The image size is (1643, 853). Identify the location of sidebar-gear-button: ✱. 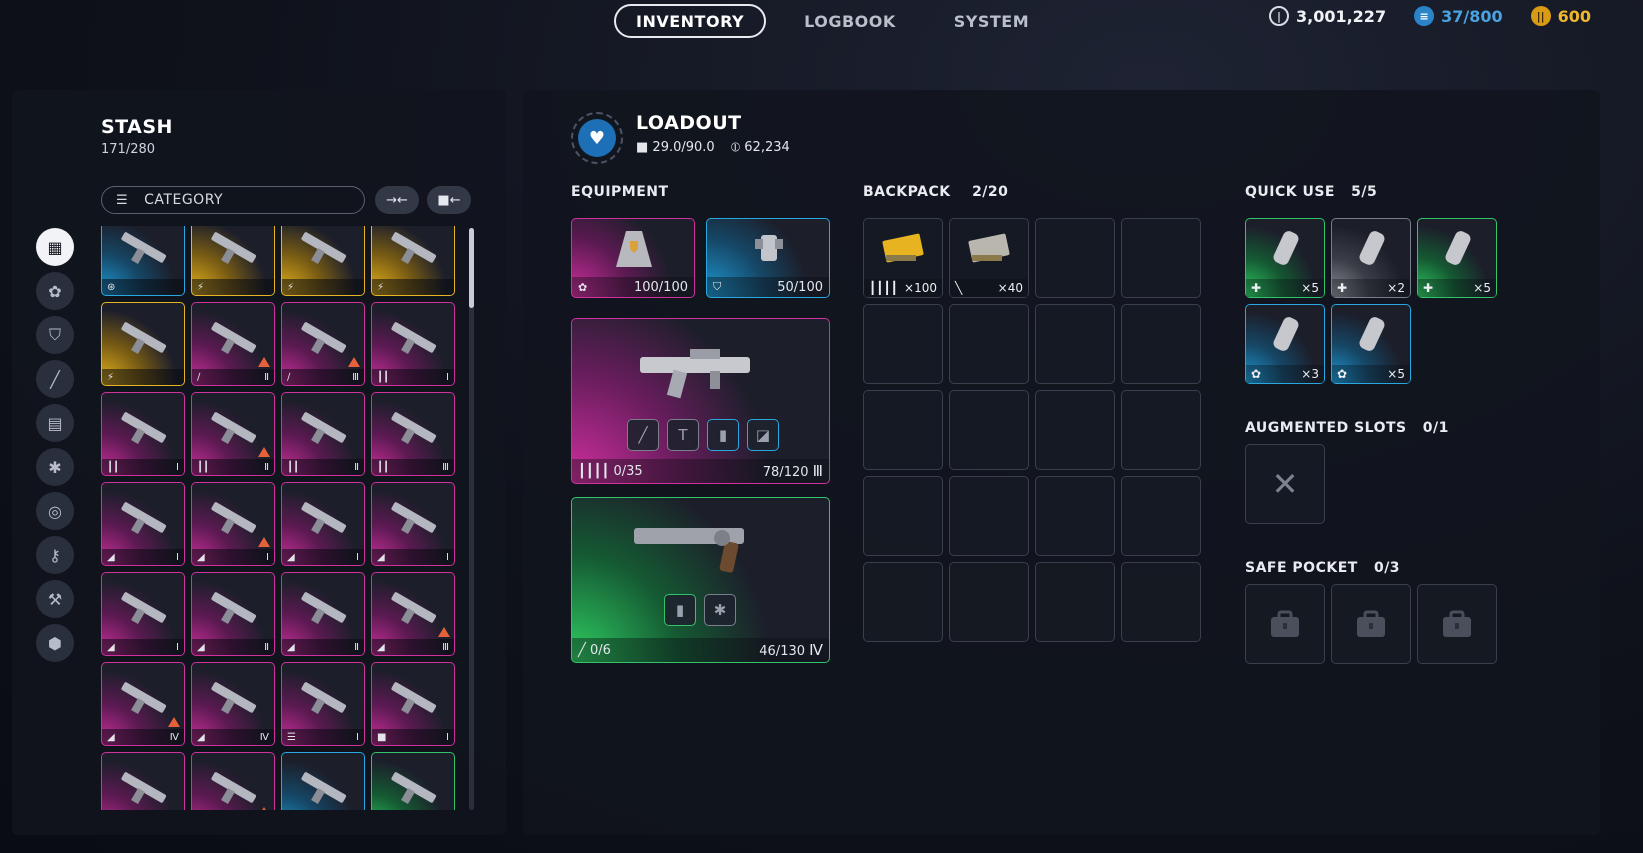
(55, 467).